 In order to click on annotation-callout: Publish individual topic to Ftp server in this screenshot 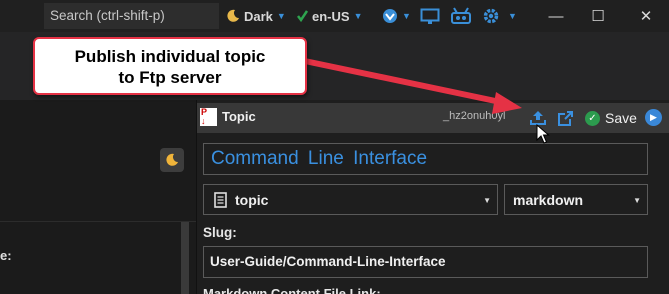, I will do `click(170, 66)`.